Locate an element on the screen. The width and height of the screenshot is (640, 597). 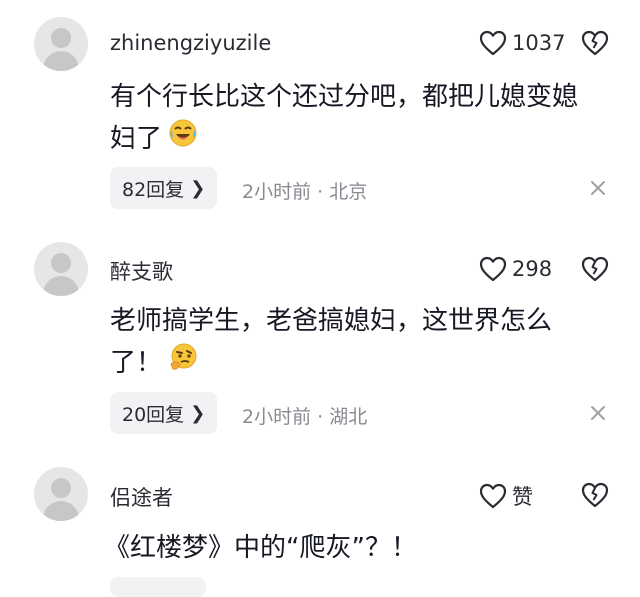
replies-button-partial is located at coordinates (158, 587).